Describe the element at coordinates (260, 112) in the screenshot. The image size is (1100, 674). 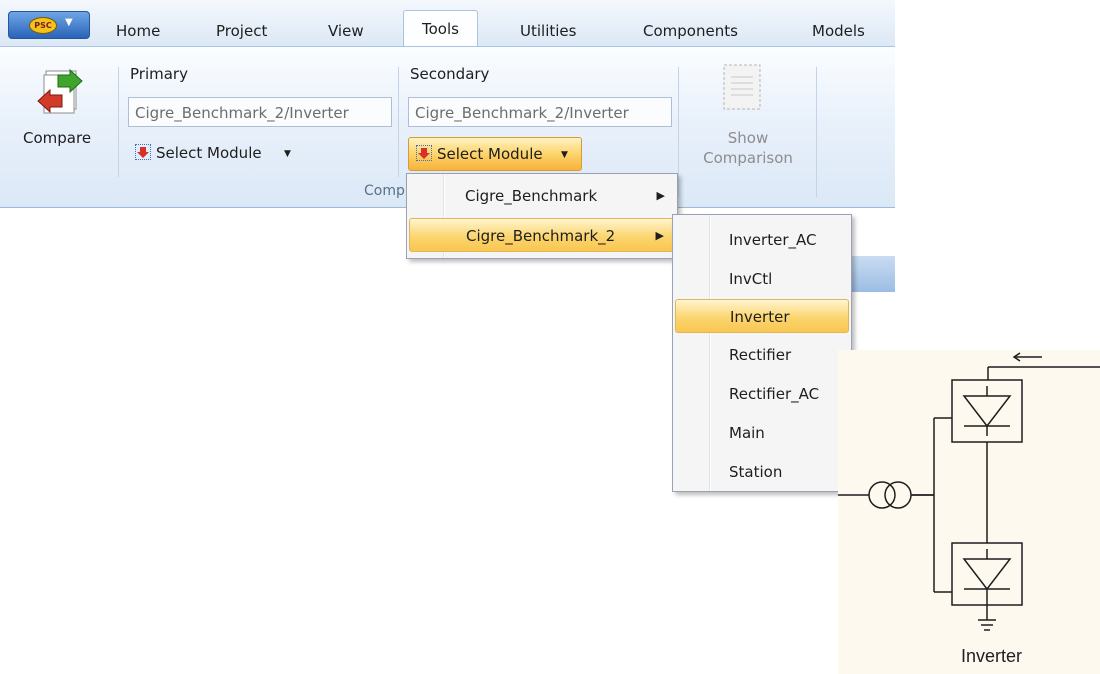
I see `primary-module-field: Cigre_Benchmark_2/Inverter` at that location.